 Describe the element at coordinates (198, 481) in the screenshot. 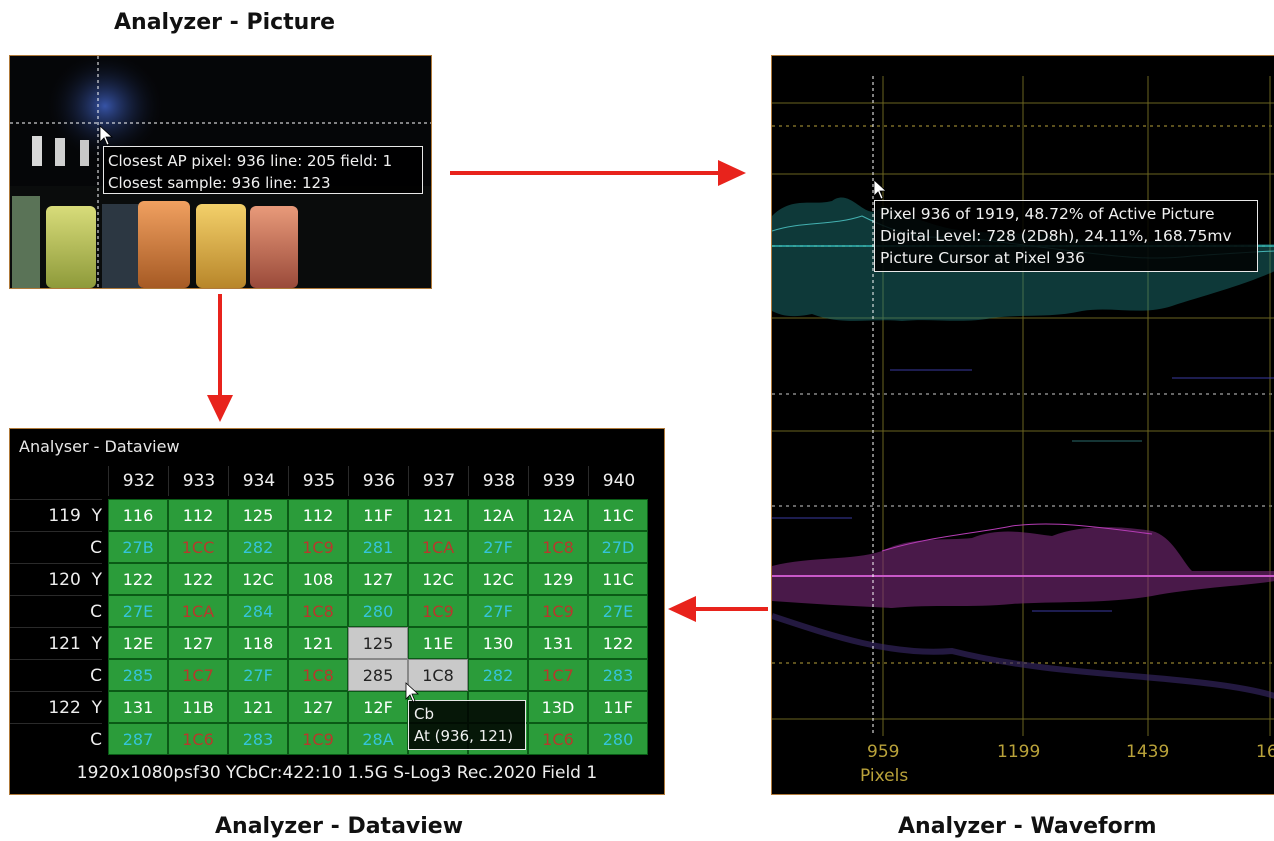

I see `column-header: 933` at that location.